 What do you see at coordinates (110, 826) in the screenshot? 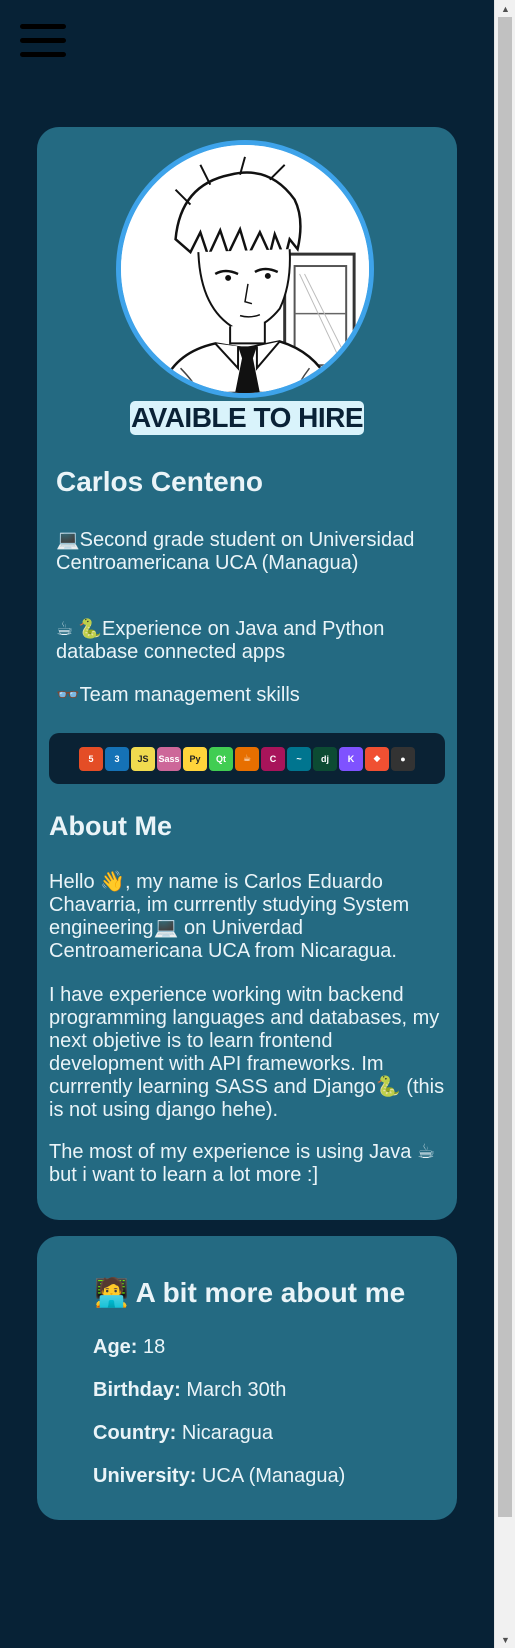
I see `about-me-title: About Me` at bounding box center [110, 826].